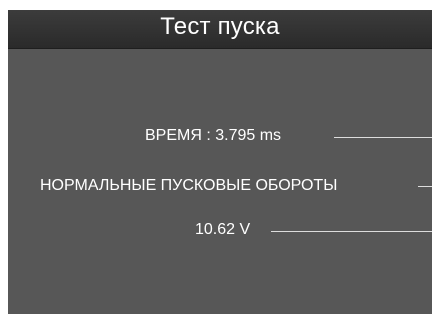  What do you see at coordinates (351, 231) in the screenshot?
I see `voltage-leader-line` at bounding box center [351, 231].